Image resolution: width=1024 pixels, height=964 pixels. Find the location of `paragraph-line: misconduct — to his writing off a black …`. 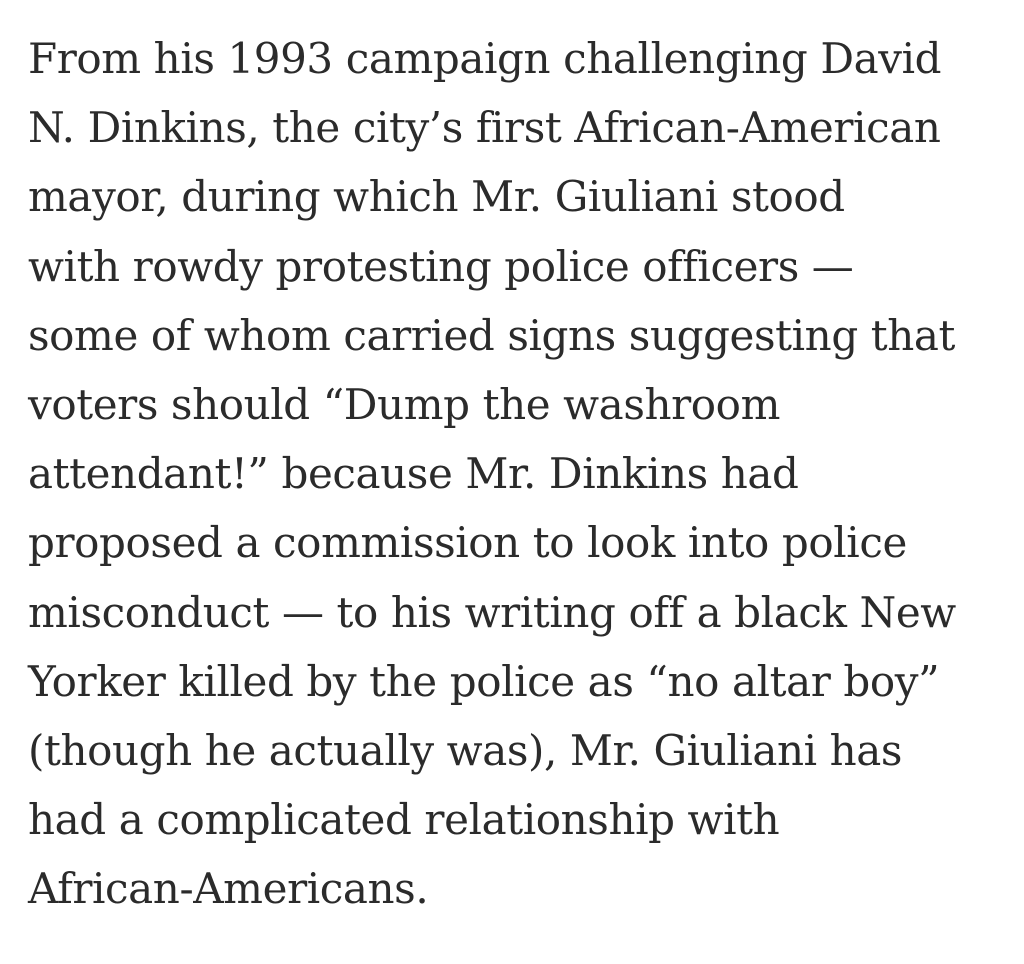

paragraph-line: misconduct — to his writing off a black … is located at coordinates (492, 612).